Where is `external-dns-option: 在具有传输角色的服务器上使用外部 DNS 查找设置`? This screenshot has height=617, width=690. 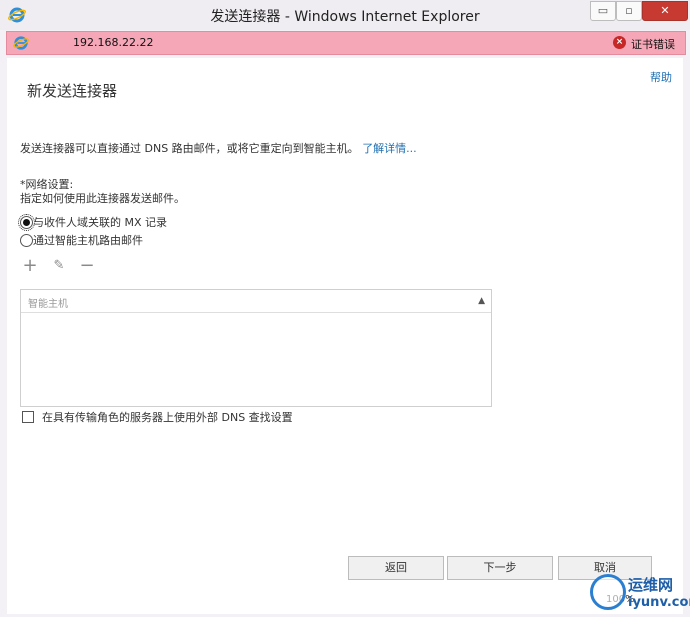
external-dns-option: 在具有传输角色的服务器上使用外部 DNS 查找设置 is located at coordinates (157, 417).